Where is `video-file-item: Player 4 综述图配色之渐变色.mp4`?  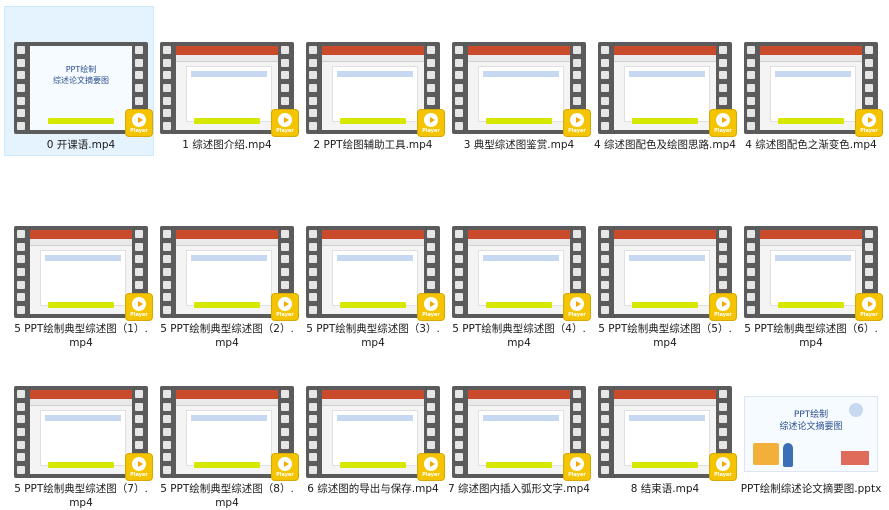
video-file-item: Player 4 综述图配色之渐变色.mp4 is located at coordinates (811, 97).